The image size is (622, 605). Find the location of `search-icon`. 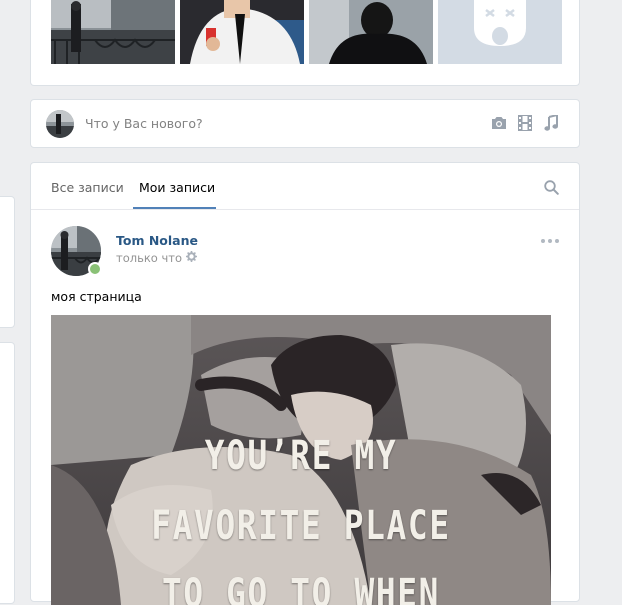

search-icon is located at coordinates (551, 189).